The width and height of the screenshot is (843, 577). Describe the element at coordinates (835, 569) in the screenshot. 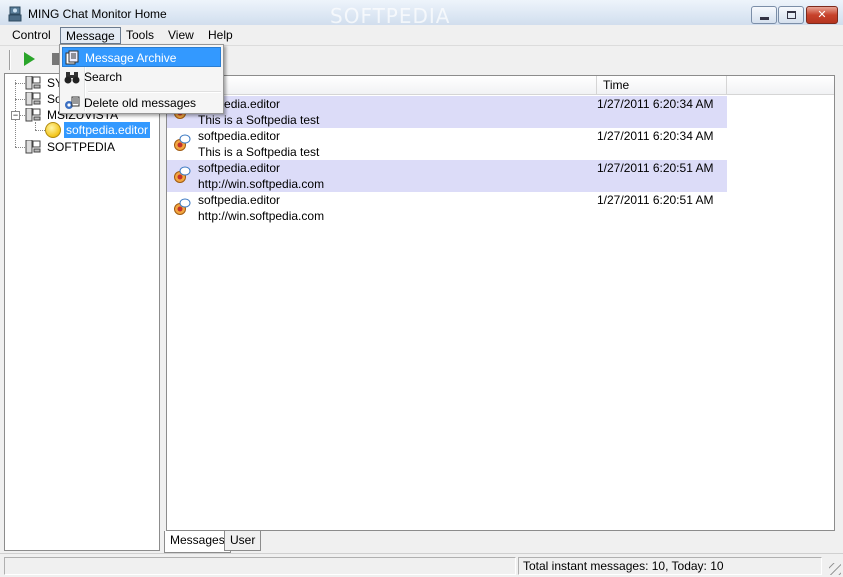

I see `resize-grip-icon` at that location.